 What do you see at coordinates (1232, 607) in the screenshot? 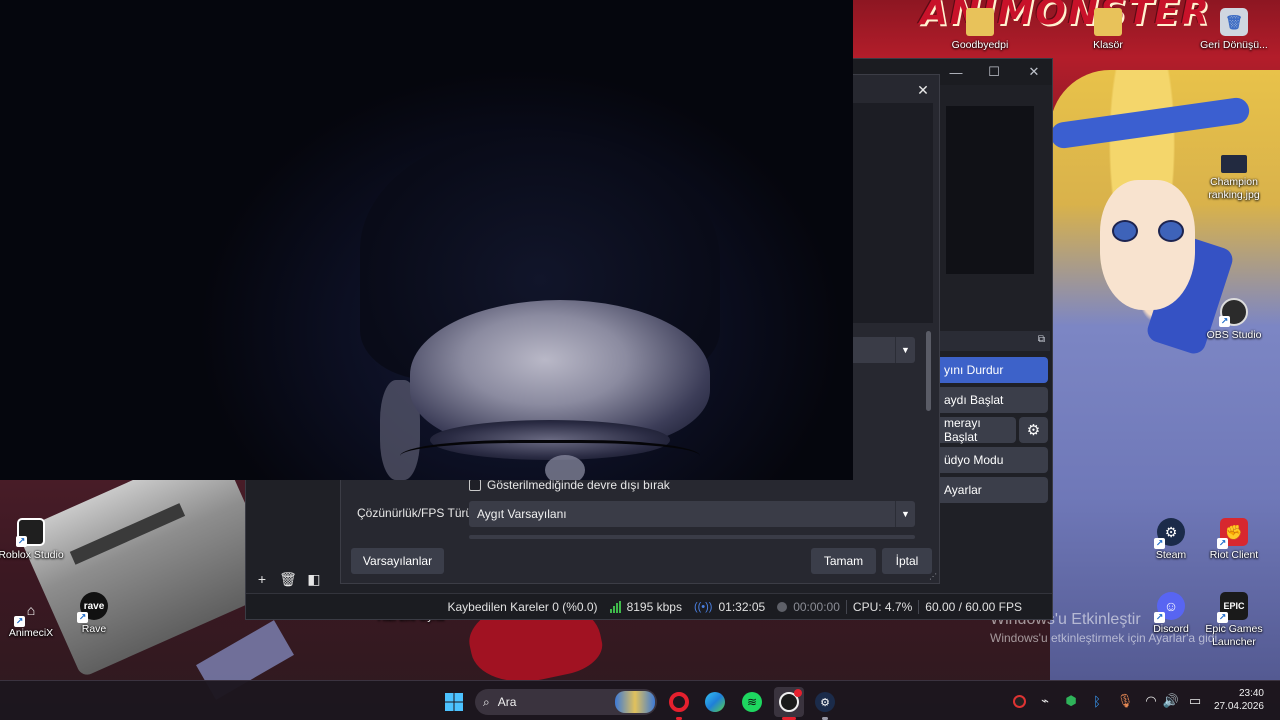
I see `epic-games-icon: EPIC ↗` at bounding box center [1232, 607].